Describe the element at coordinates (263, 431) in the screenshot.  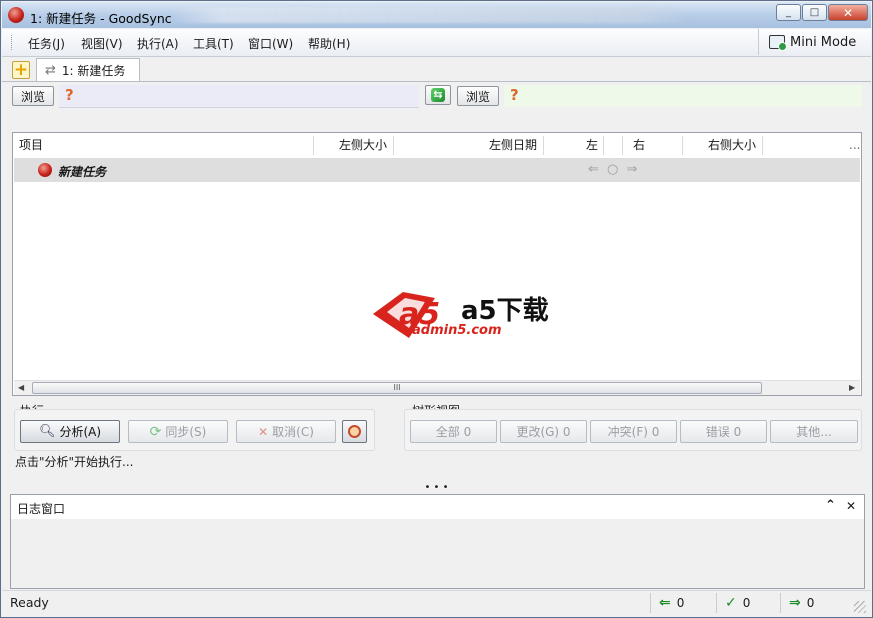
I see `cancel-icon: ✕` at that location.